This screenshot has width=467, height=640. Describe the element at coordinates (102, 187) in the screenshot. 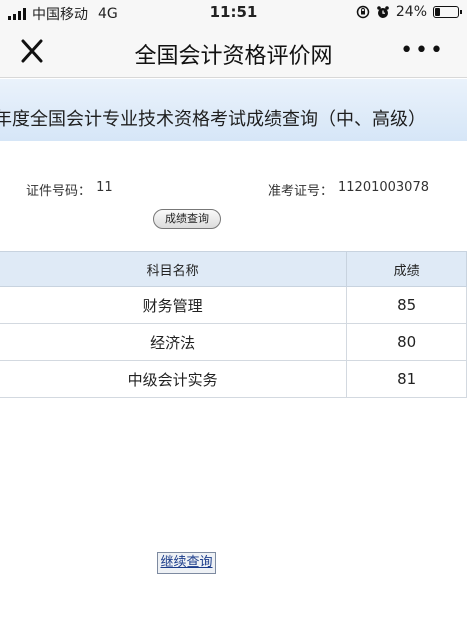

I see `id-value: ‌‌ 11` at that location.